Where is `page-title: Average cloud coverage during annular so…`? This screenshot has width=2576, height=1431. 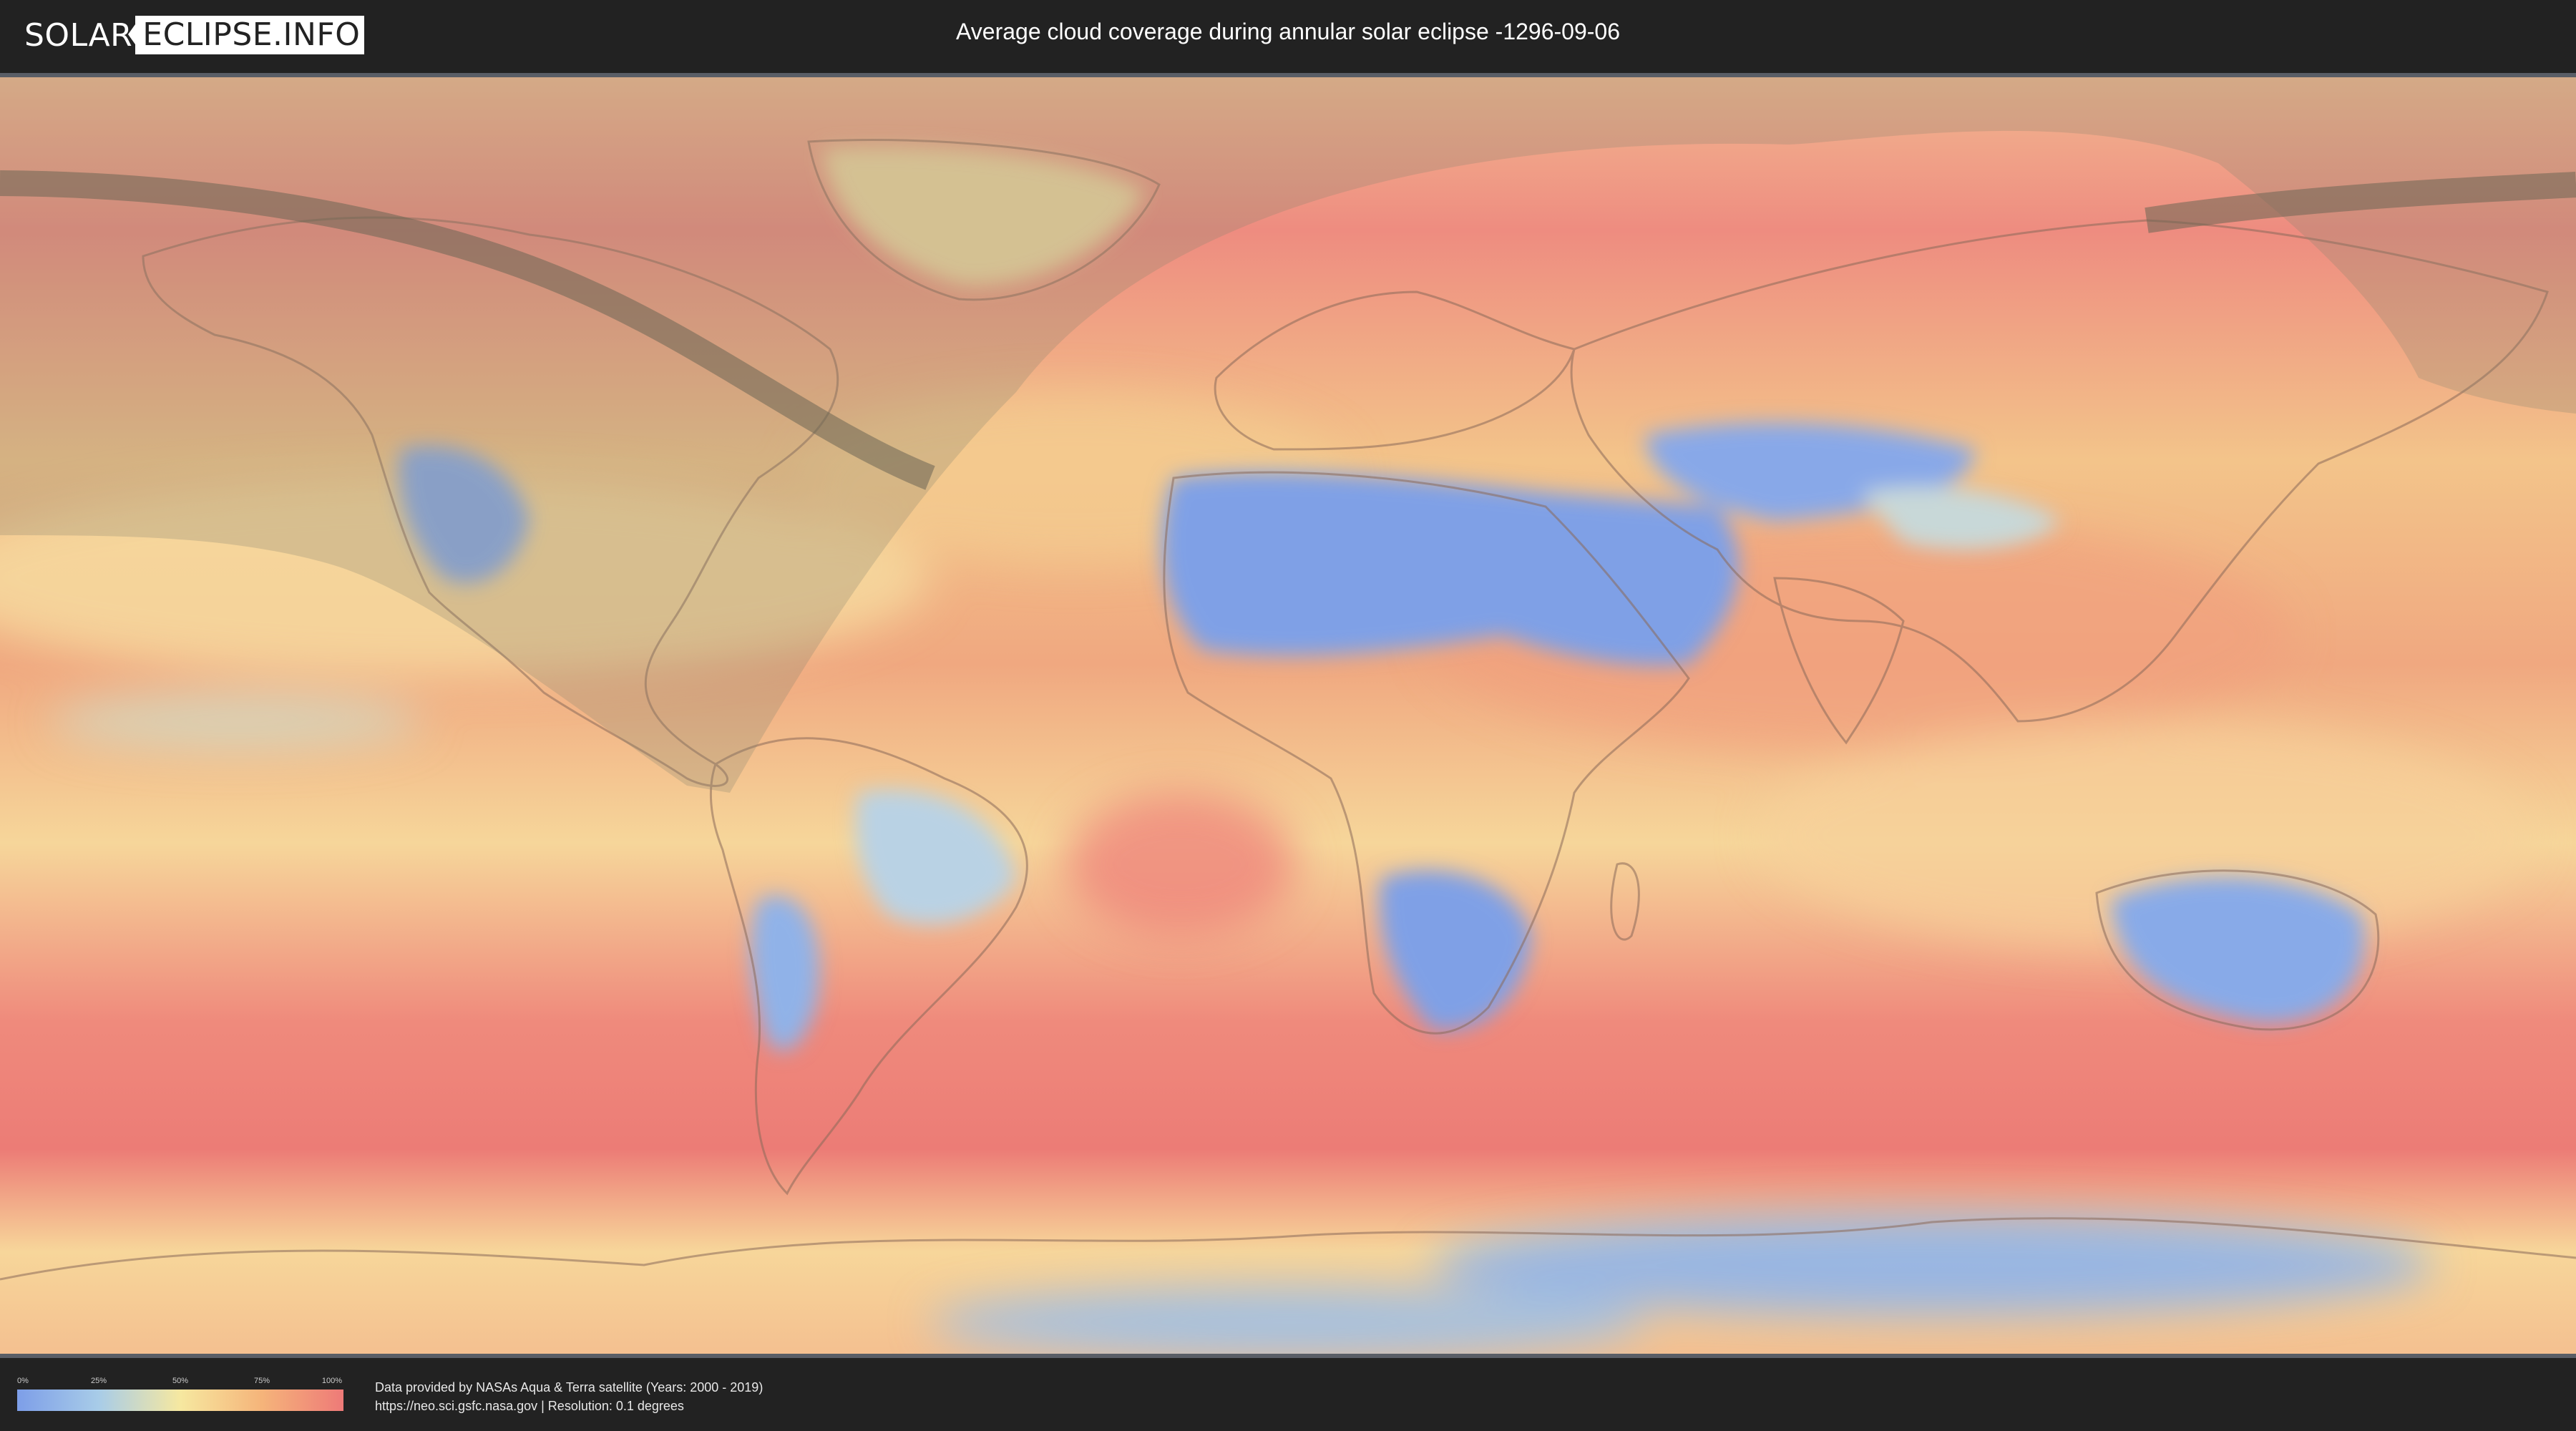 page-title: Average cloud coverage during annular so… is located at coordinates (1288, 31).